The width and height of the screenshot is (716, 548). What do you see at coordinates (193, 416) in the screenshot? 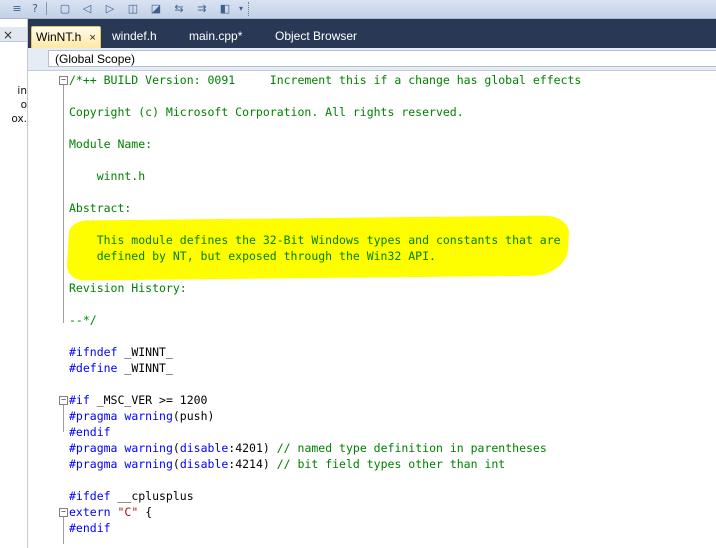
I see `code-token: (push)` at bounding box center [193, 416].